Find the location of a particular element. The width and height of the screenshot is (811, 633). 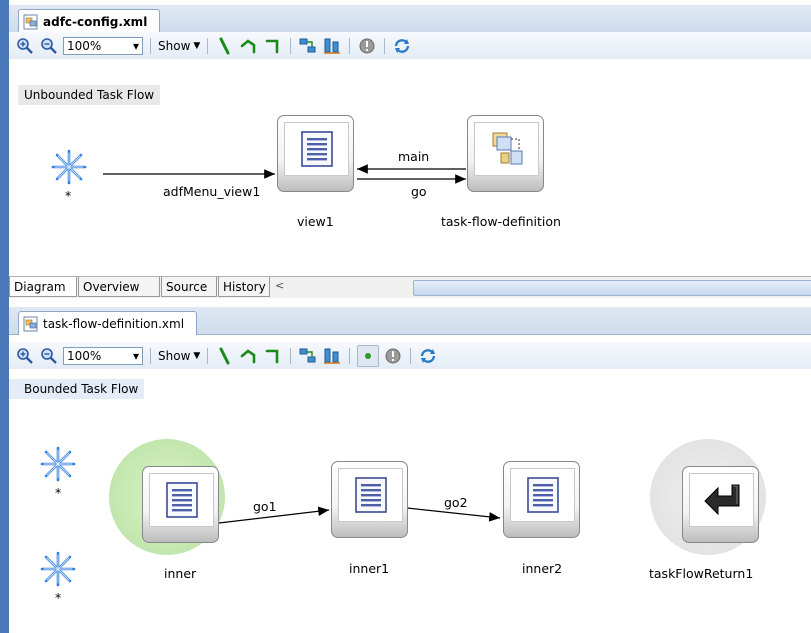

tab-adfc-config: adfc-config.xml is located at coordinates (89, 21).